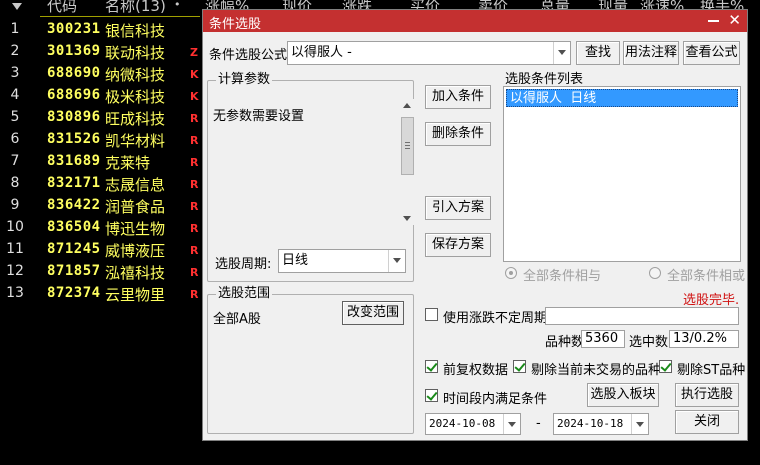 This screenshot has width=760, height=465. I want to click on count-field: 5360, so click(603, 339).